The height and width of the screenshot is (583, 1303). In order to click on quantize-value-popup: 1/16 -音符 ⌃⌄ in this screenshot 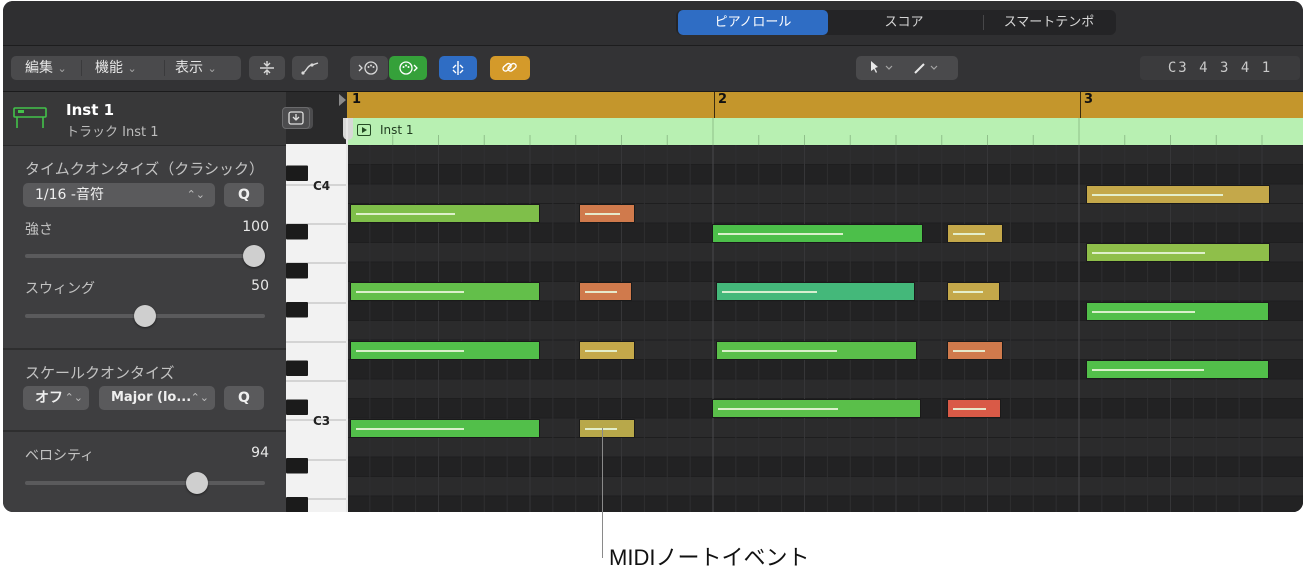, I will do `click(119, 195)`.